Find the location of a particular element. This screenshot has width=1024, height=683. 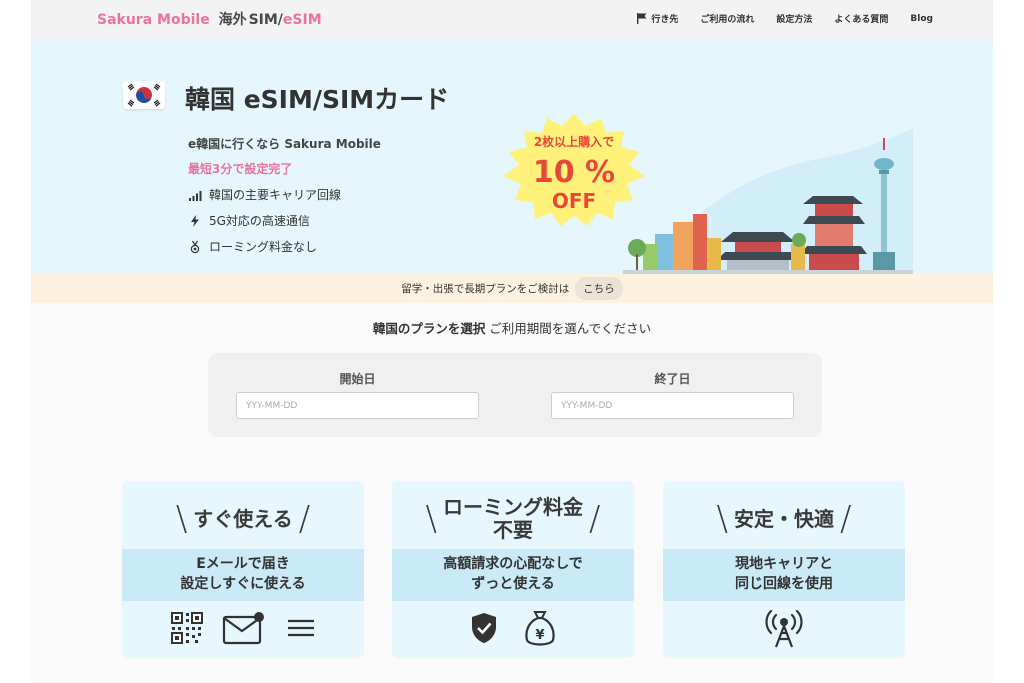

seoul-skyline-illustration is located at coordinates (768, 201).